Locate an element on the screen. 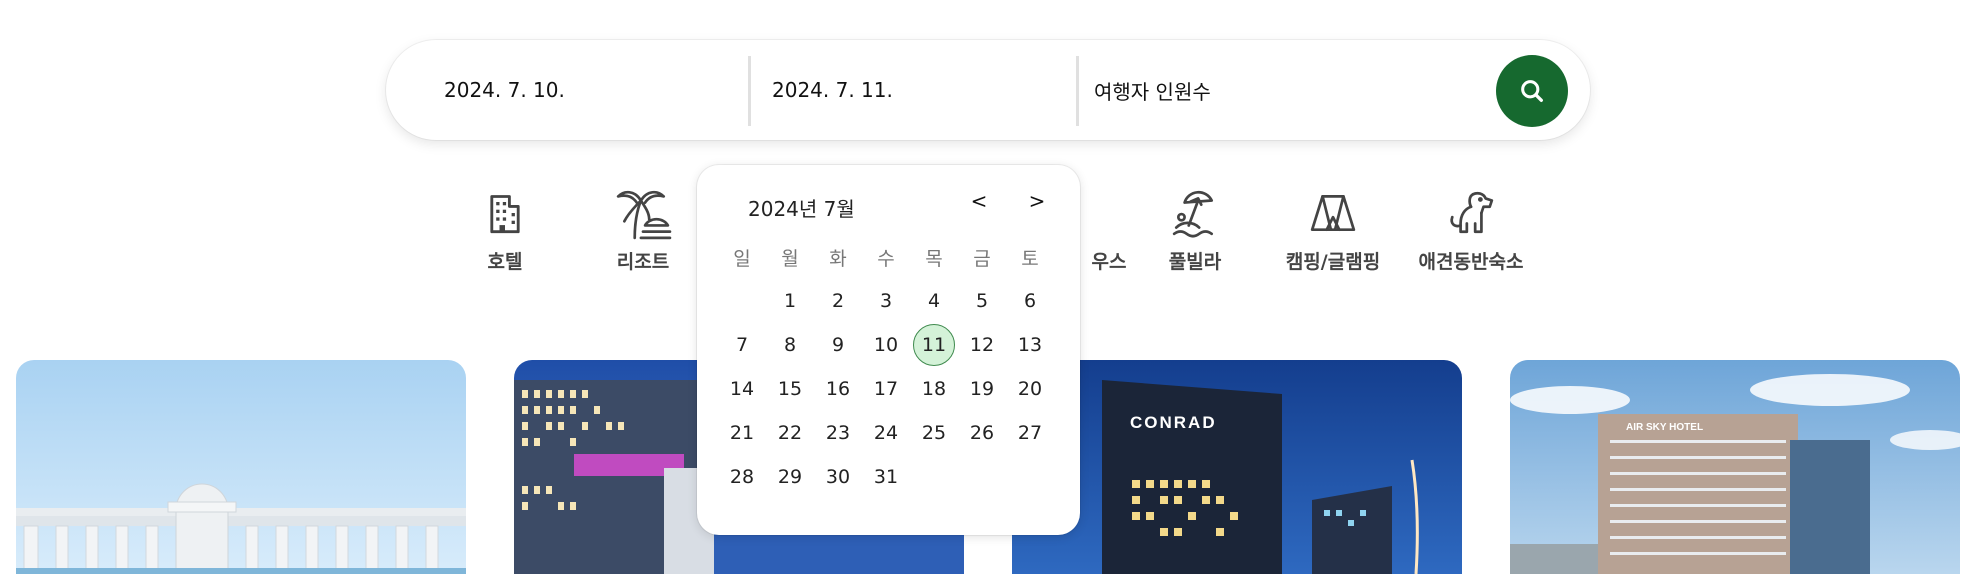  day-label: 4 is located at coordinates (934, 301).